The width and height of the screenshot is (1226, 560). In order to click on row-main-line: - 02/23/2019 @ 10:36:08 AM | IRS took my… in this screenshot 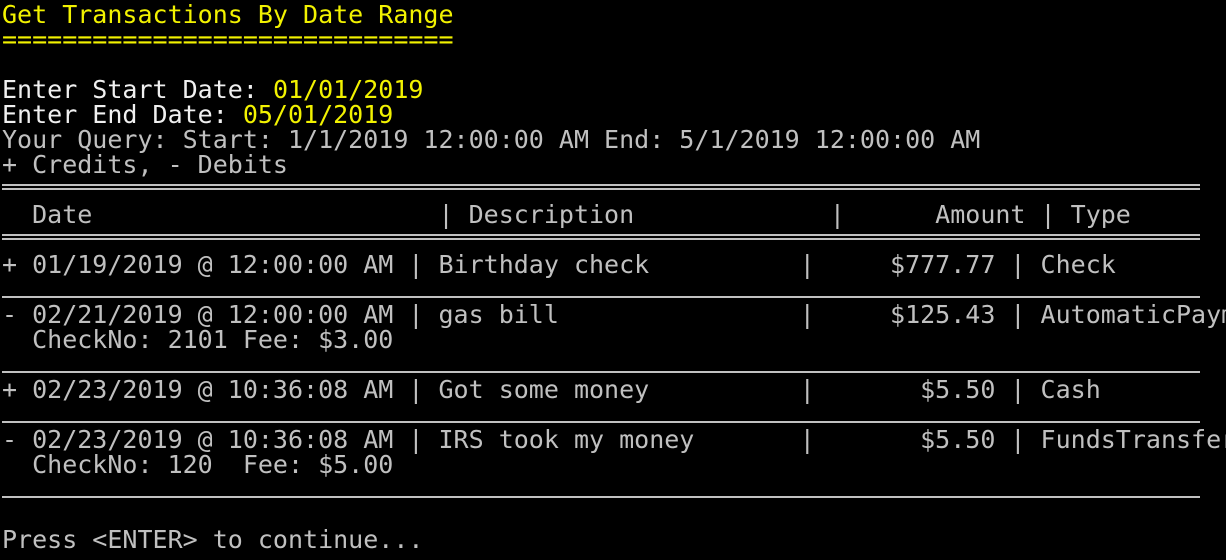, I will do `click(614, 439)`.